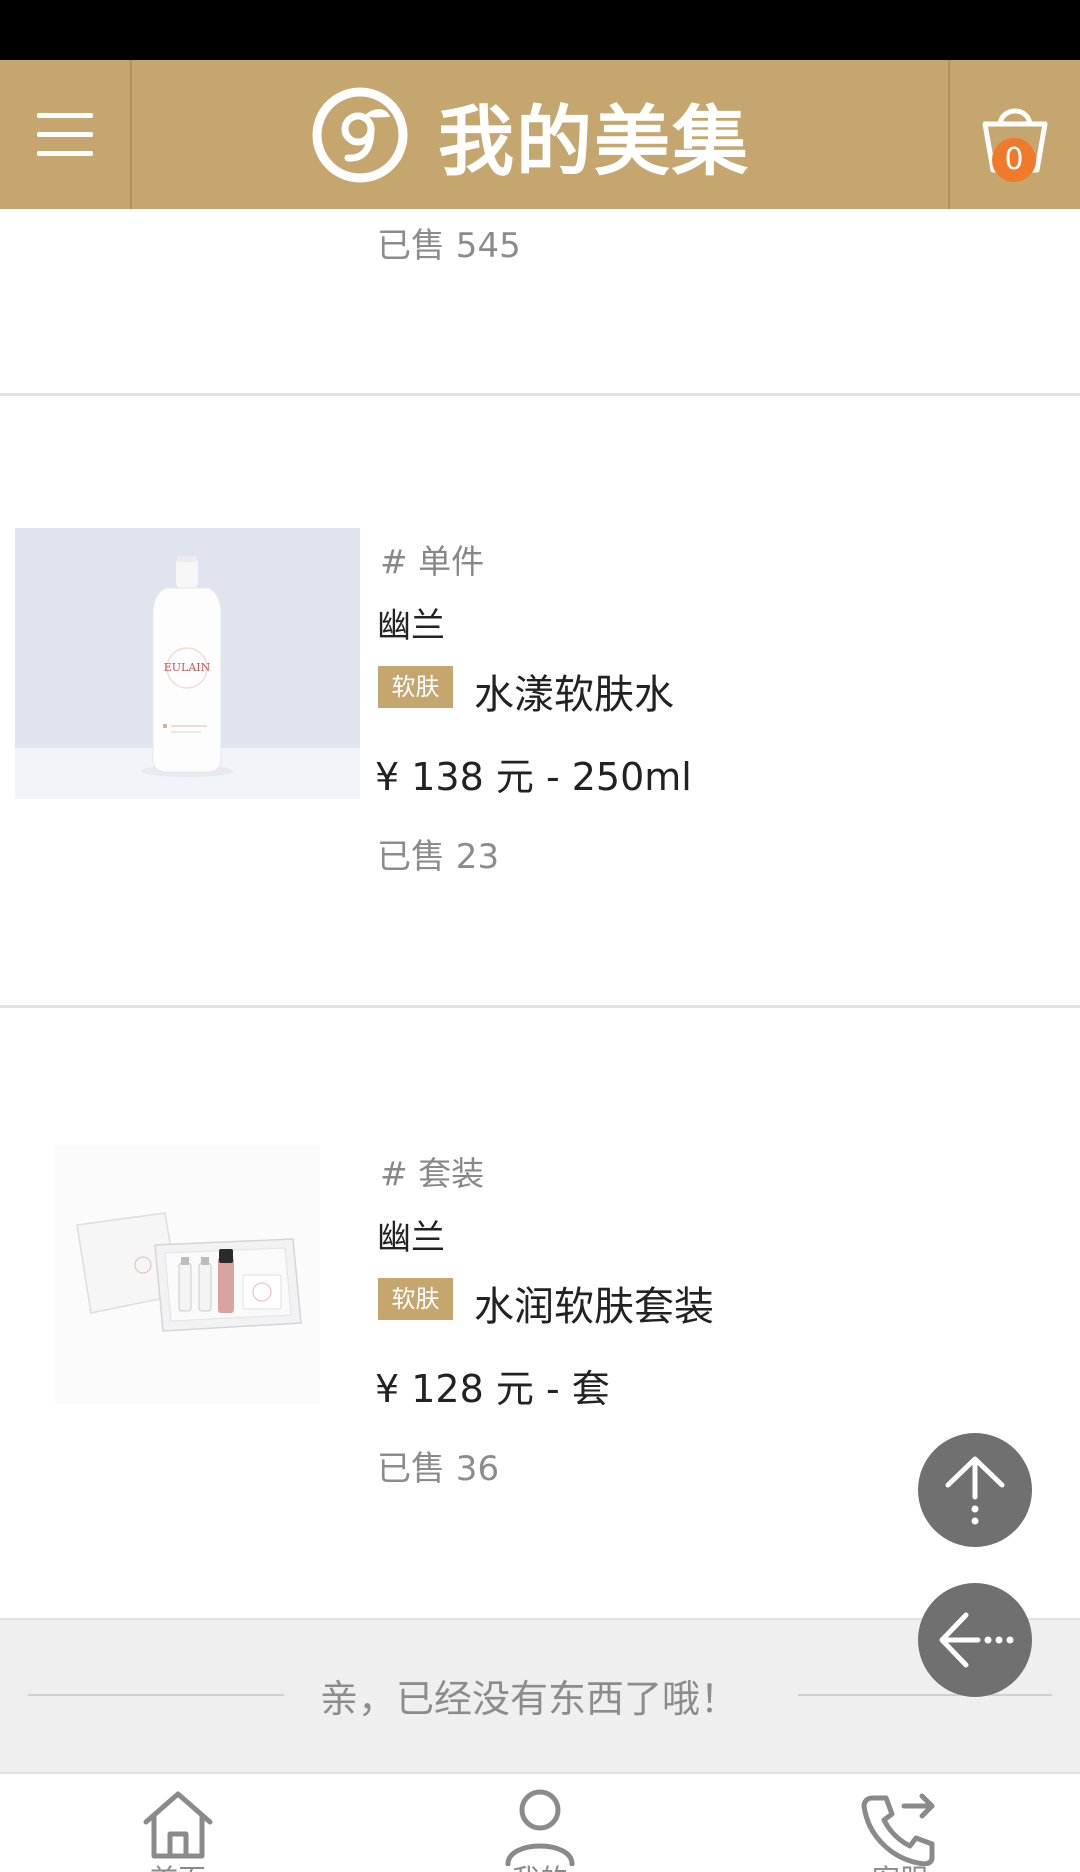 Image resolution: width=1080 pixels, height=1872 pixels. I want to click on nav-item-profile: 我的, so click(540, 1823).